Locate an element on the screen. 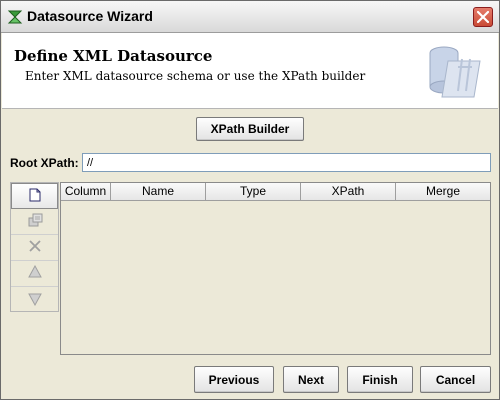 This screenshot has width=500, height=400. window-title: Datasource Wizard is located at coordinates (90, 16).